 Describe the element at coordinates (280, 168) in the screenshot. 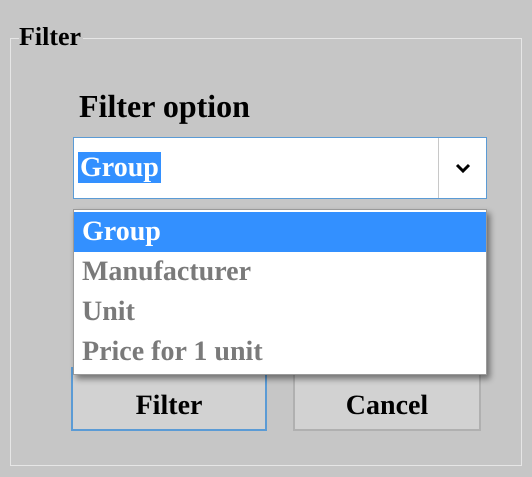

I see `dropdown-field: Group` at that location.